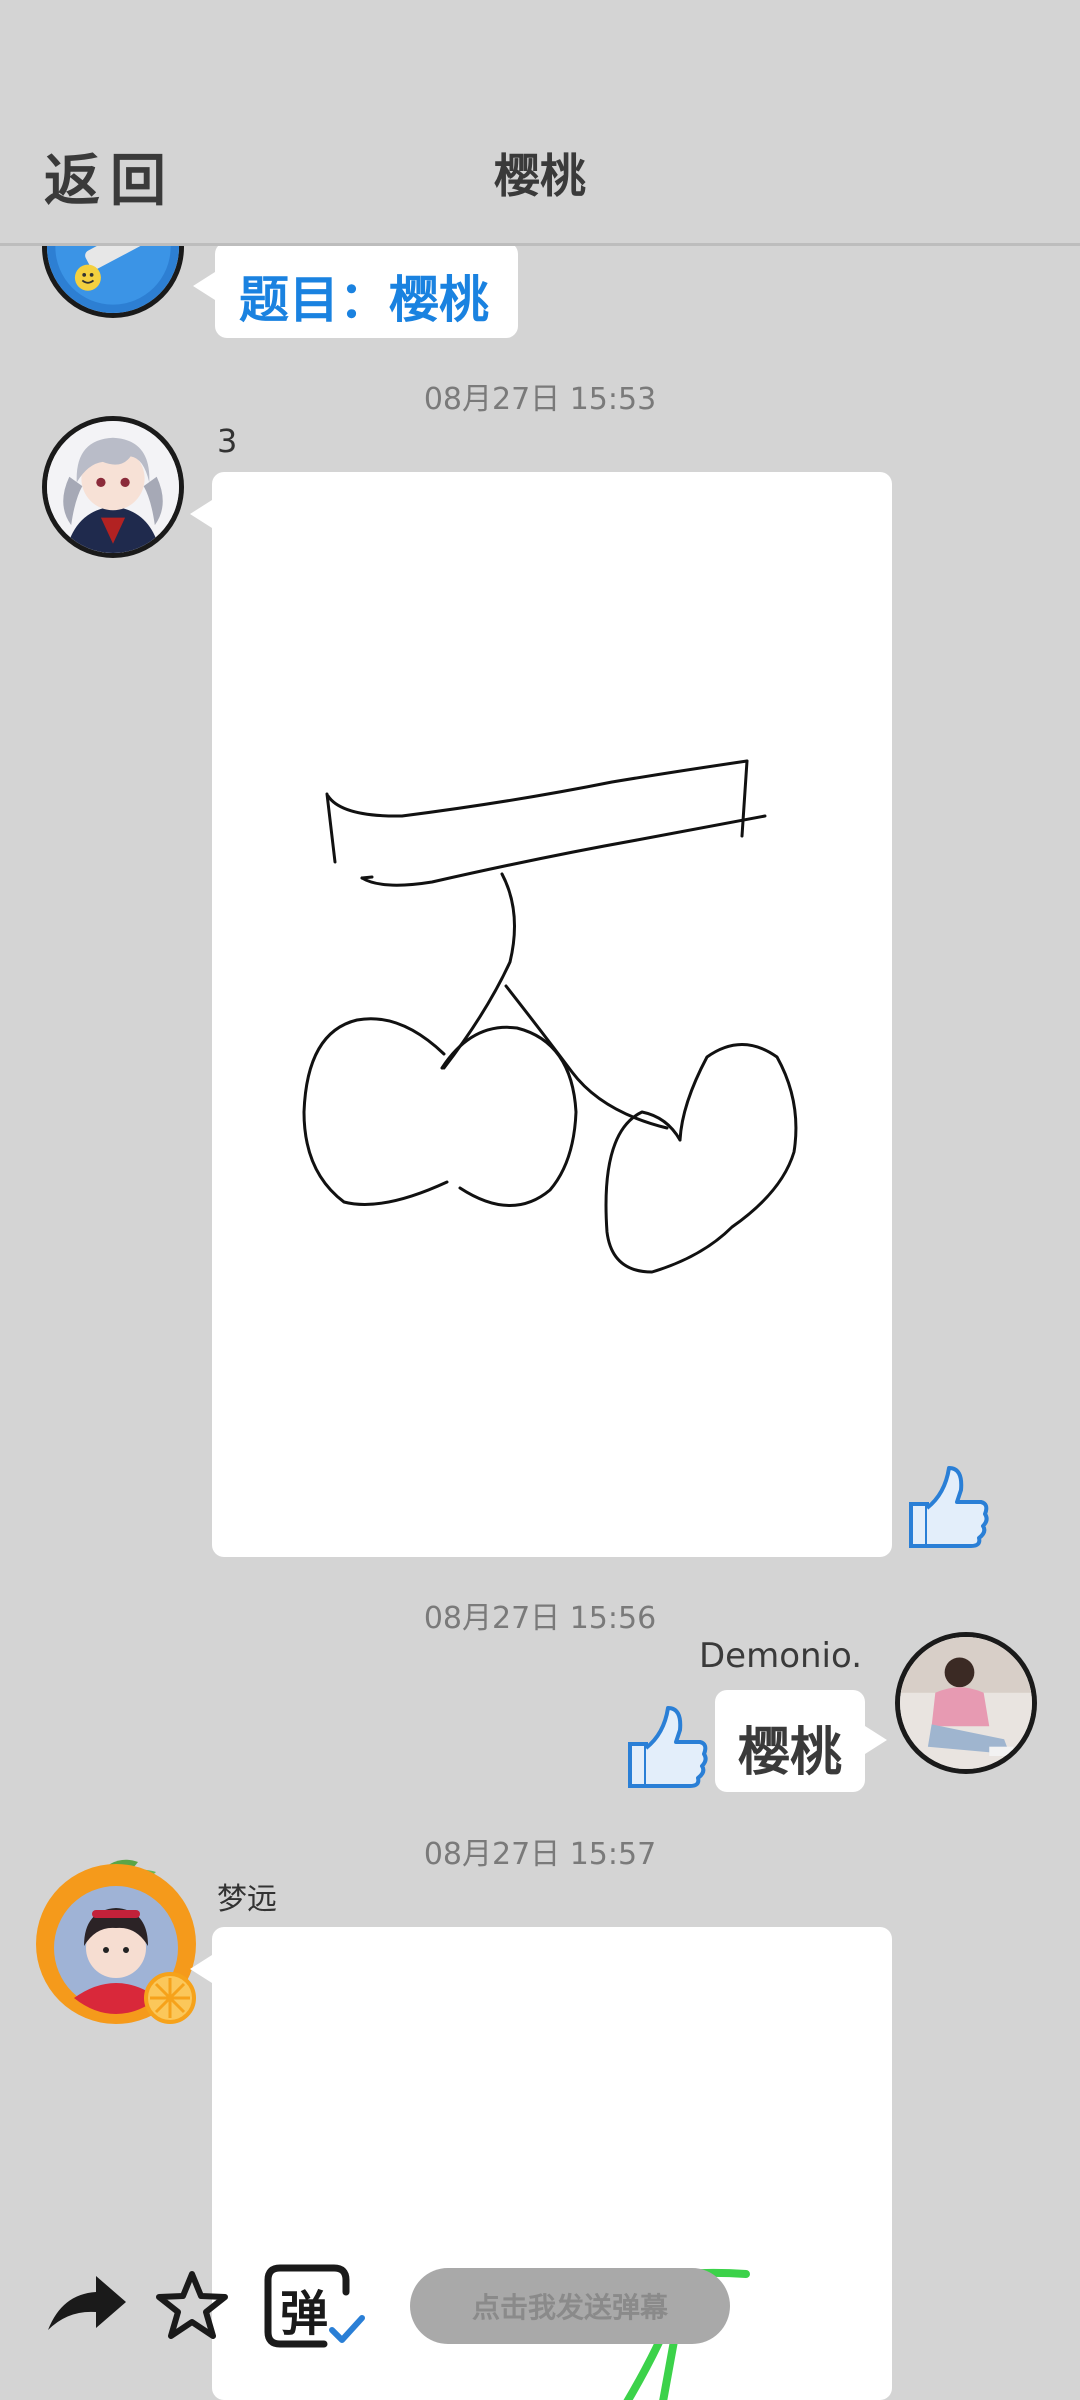 Image resolution: width=1080 pixels, height=2400 pixels. Describe the element at coordinates (304, 2314) in the screenshot. I see `danmaku-badge-text: 弹` at that location.